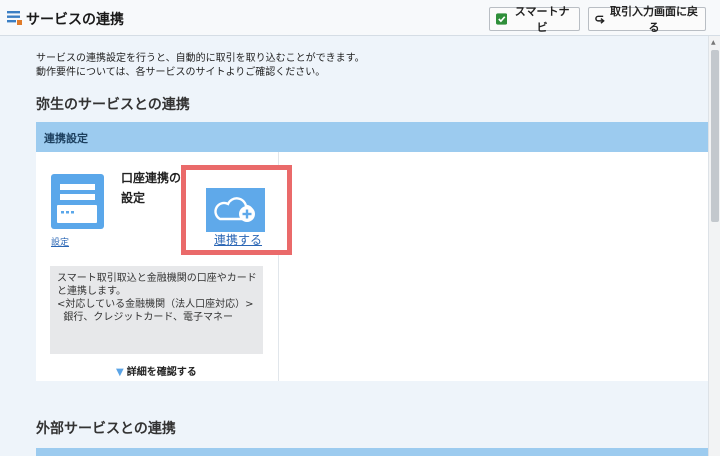  Describe the element at coordinates (238, 239) in the screenshot. I see `connect-link: 連携する` at that location.